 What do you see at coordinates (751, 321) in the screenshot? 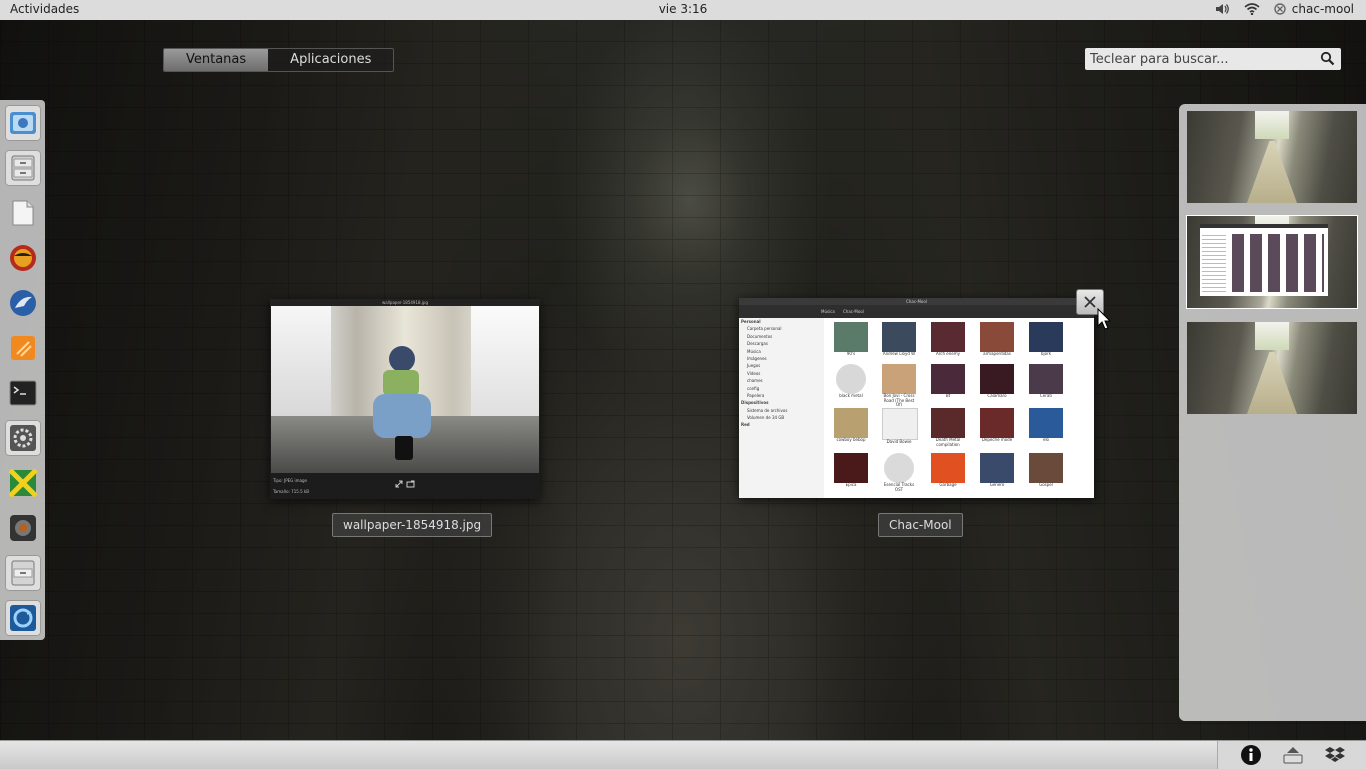
I see `sidebar-header-personal: Personal` at bounding box center [751, 321].